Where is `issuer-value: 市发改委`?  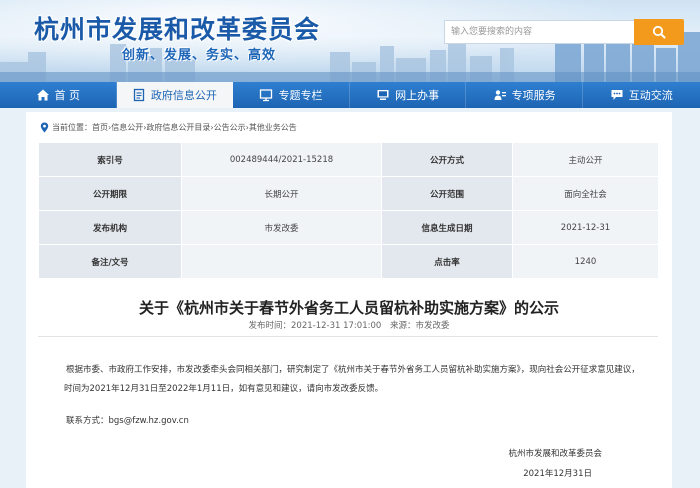
issuer-value: 市发改委 is located at coordinates (281, 227).